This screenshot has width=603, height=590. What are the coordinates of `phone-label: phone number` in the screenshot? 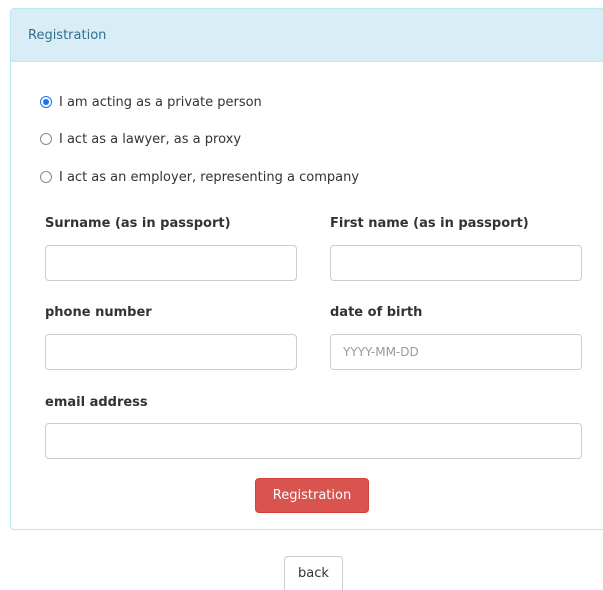 It's located at (98, 312).